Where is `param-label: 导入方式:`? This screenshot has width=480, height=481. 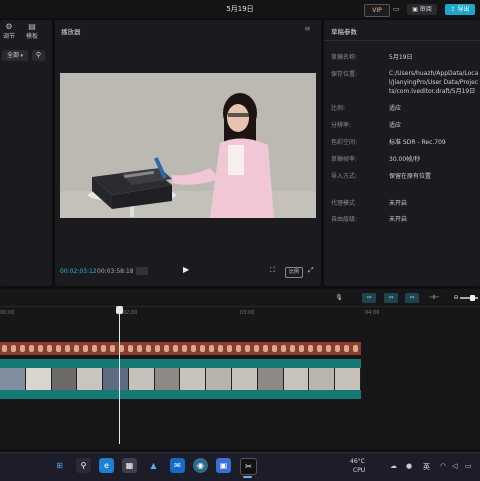
param-label: 导入方式: is located at coordinates (344, 176).